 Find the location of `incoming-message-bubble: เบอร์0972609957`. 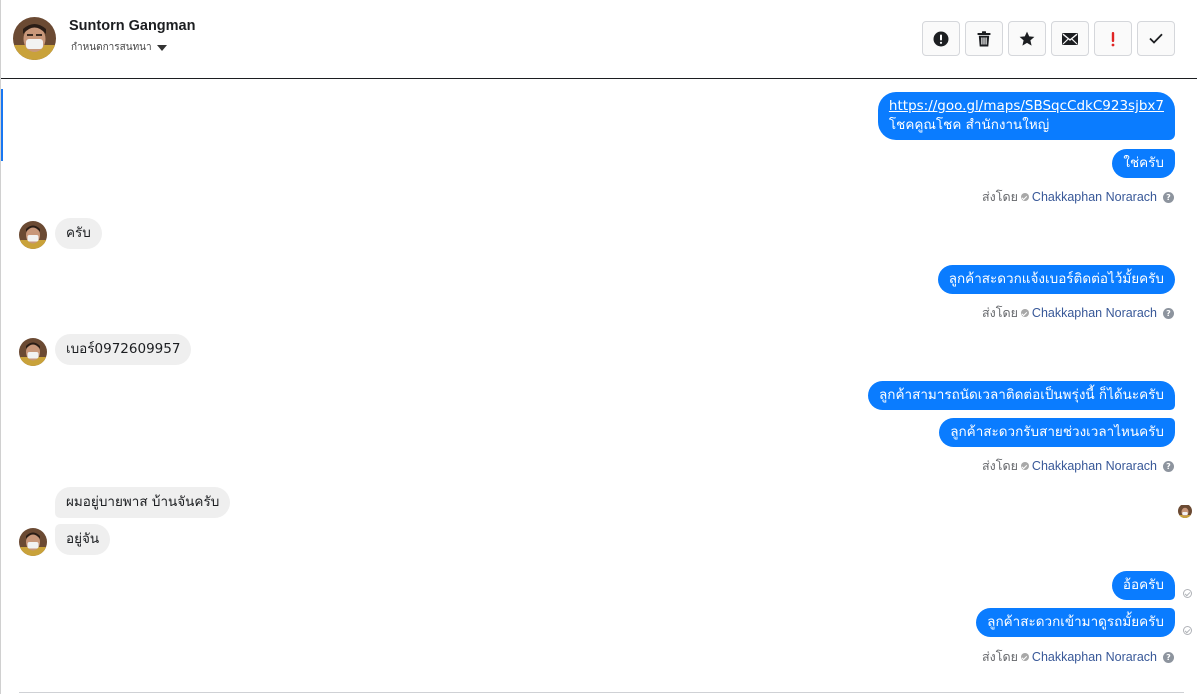

incoming-message-bubble: เบอร์0972609957 is located at coordinates (123, 349).